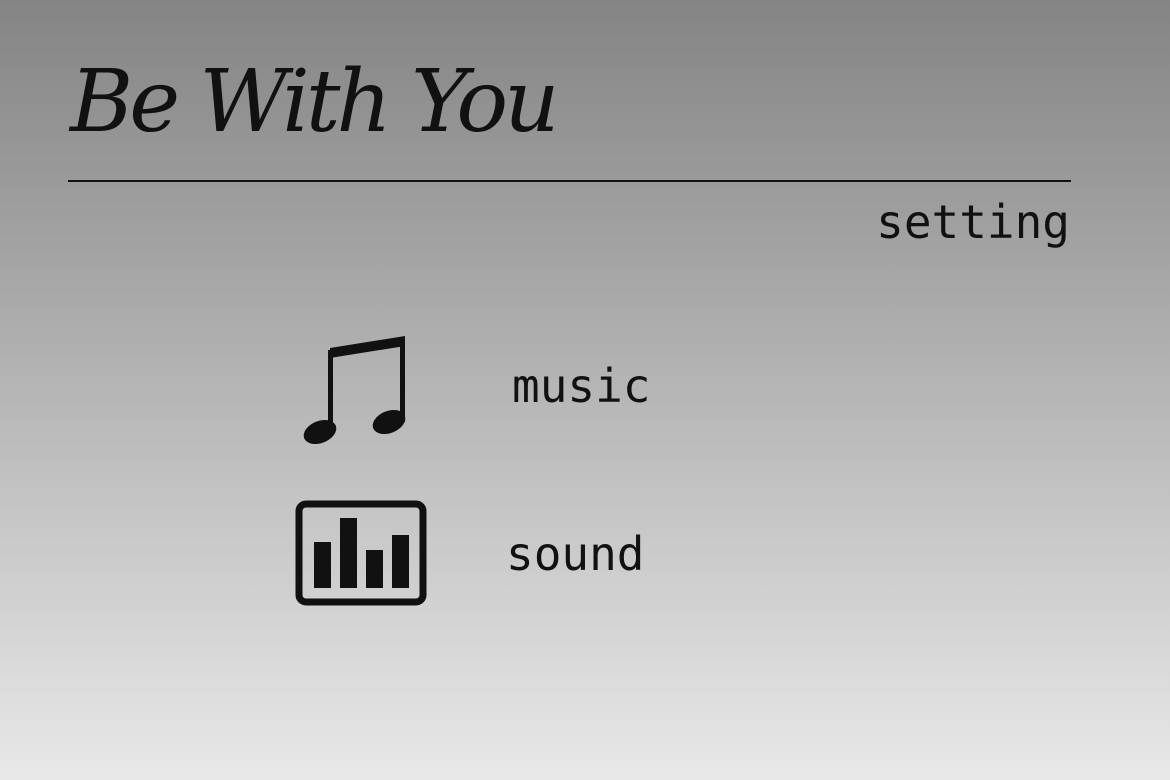 This screenshot has width=1170, height=780. Describe the element at coordinates (500, 556) in the screenshot. I see `sound-setting-item: sound` at that location.